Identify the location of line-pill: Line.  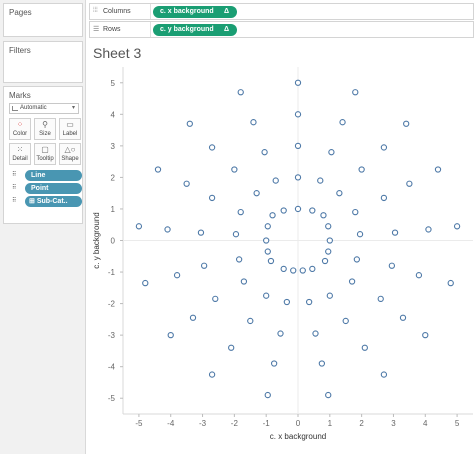
(53, 175).